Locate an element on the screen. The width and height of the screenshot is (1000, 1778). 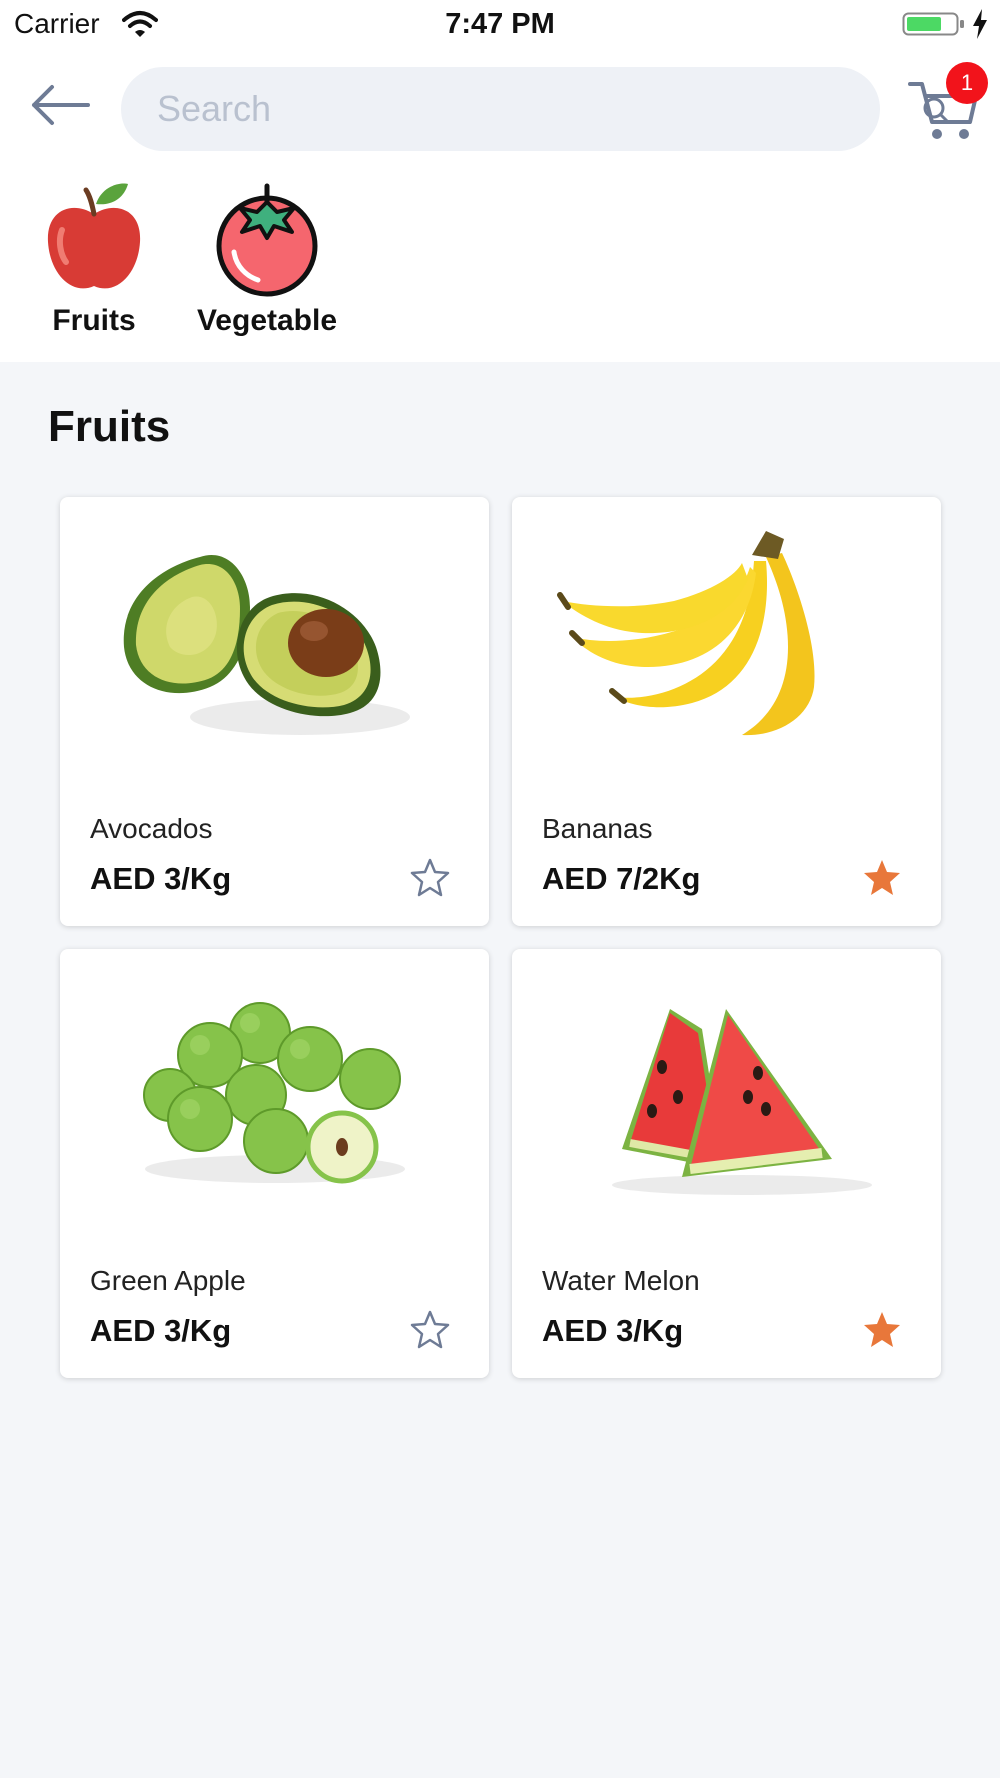
product-name: Bananas is located at coordinates (597, 828).